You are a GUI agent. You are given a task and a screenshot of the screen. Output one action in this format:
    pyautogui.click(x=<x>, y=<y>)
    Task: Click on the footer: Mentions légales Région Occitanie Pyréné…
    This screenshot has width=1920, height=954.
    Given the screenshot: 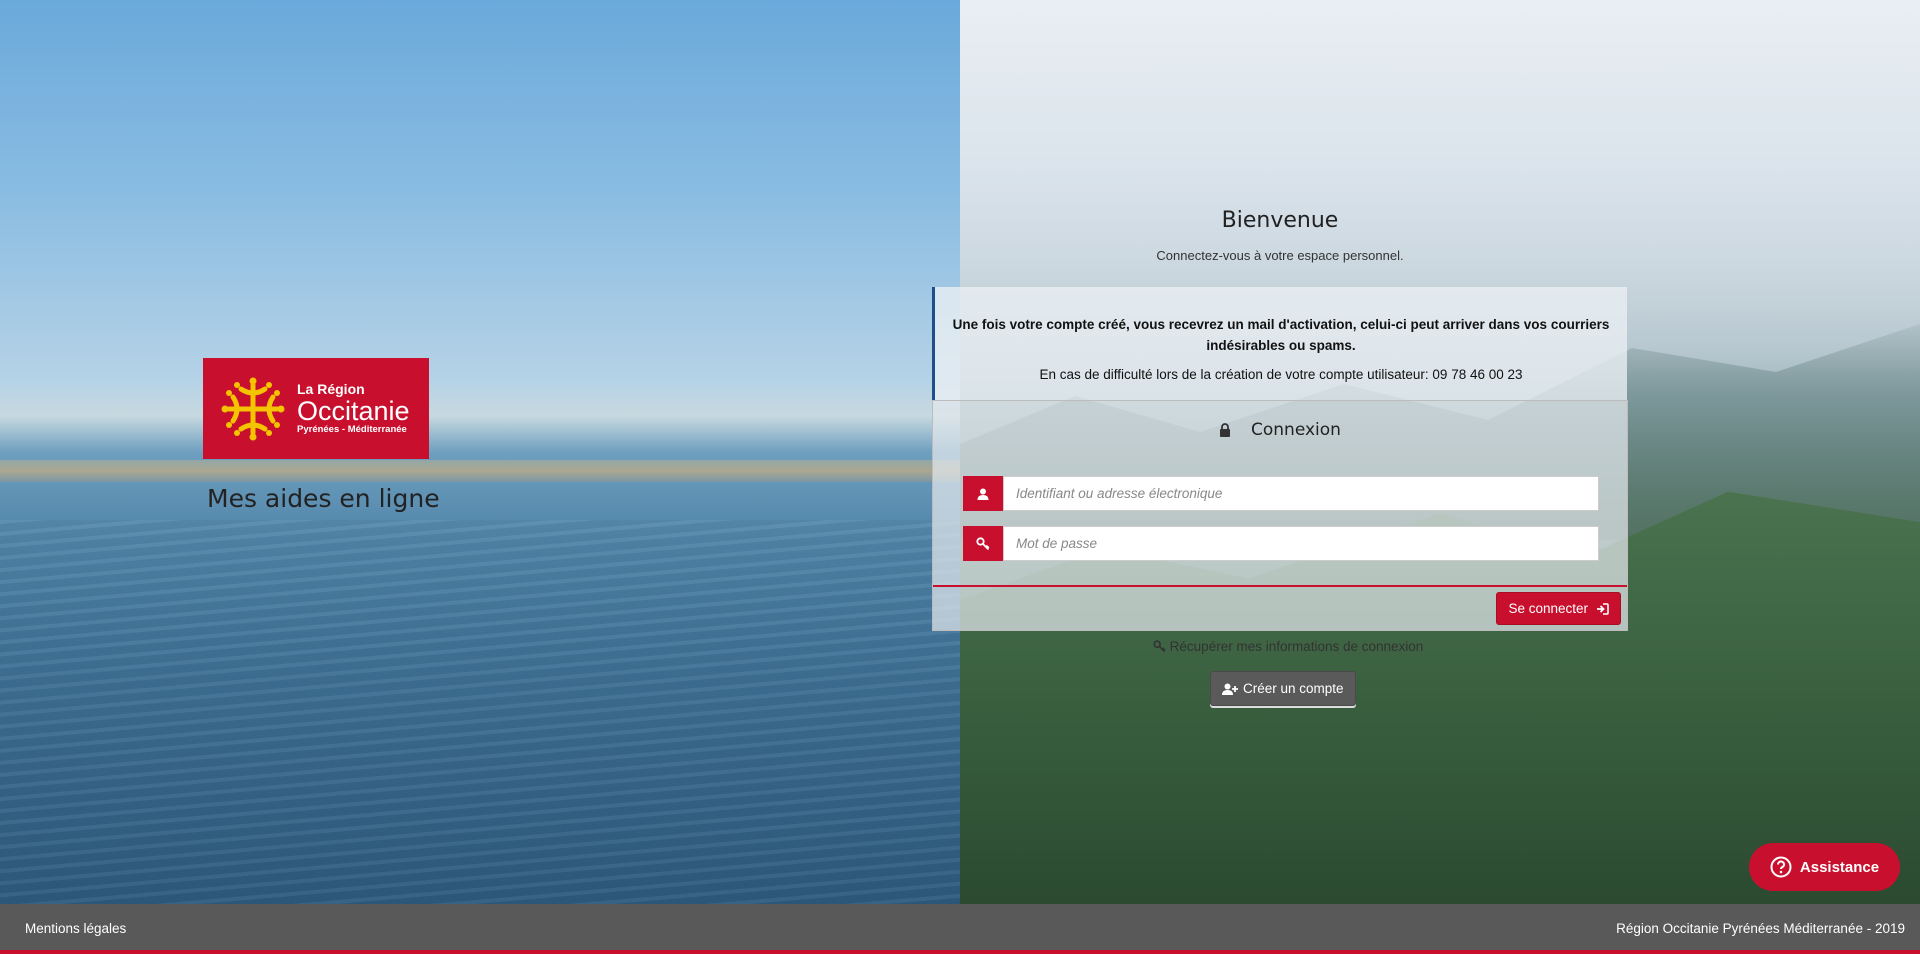 What is the action you would take?
    pyautogui.click(x=960, y=929)
    